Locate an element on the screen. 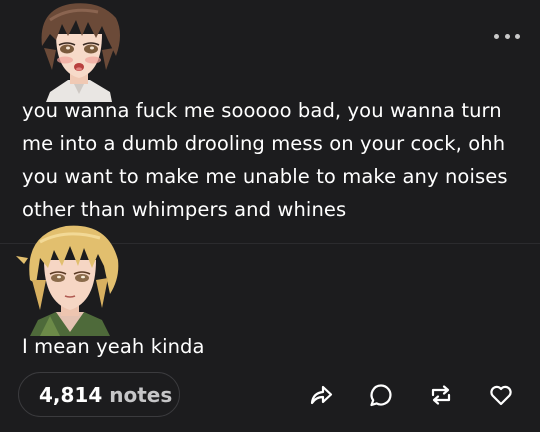 Image resolution: width=540 pixels, height=432 pixels. avatar-blonde-hair is located at coordinates (70, 278).